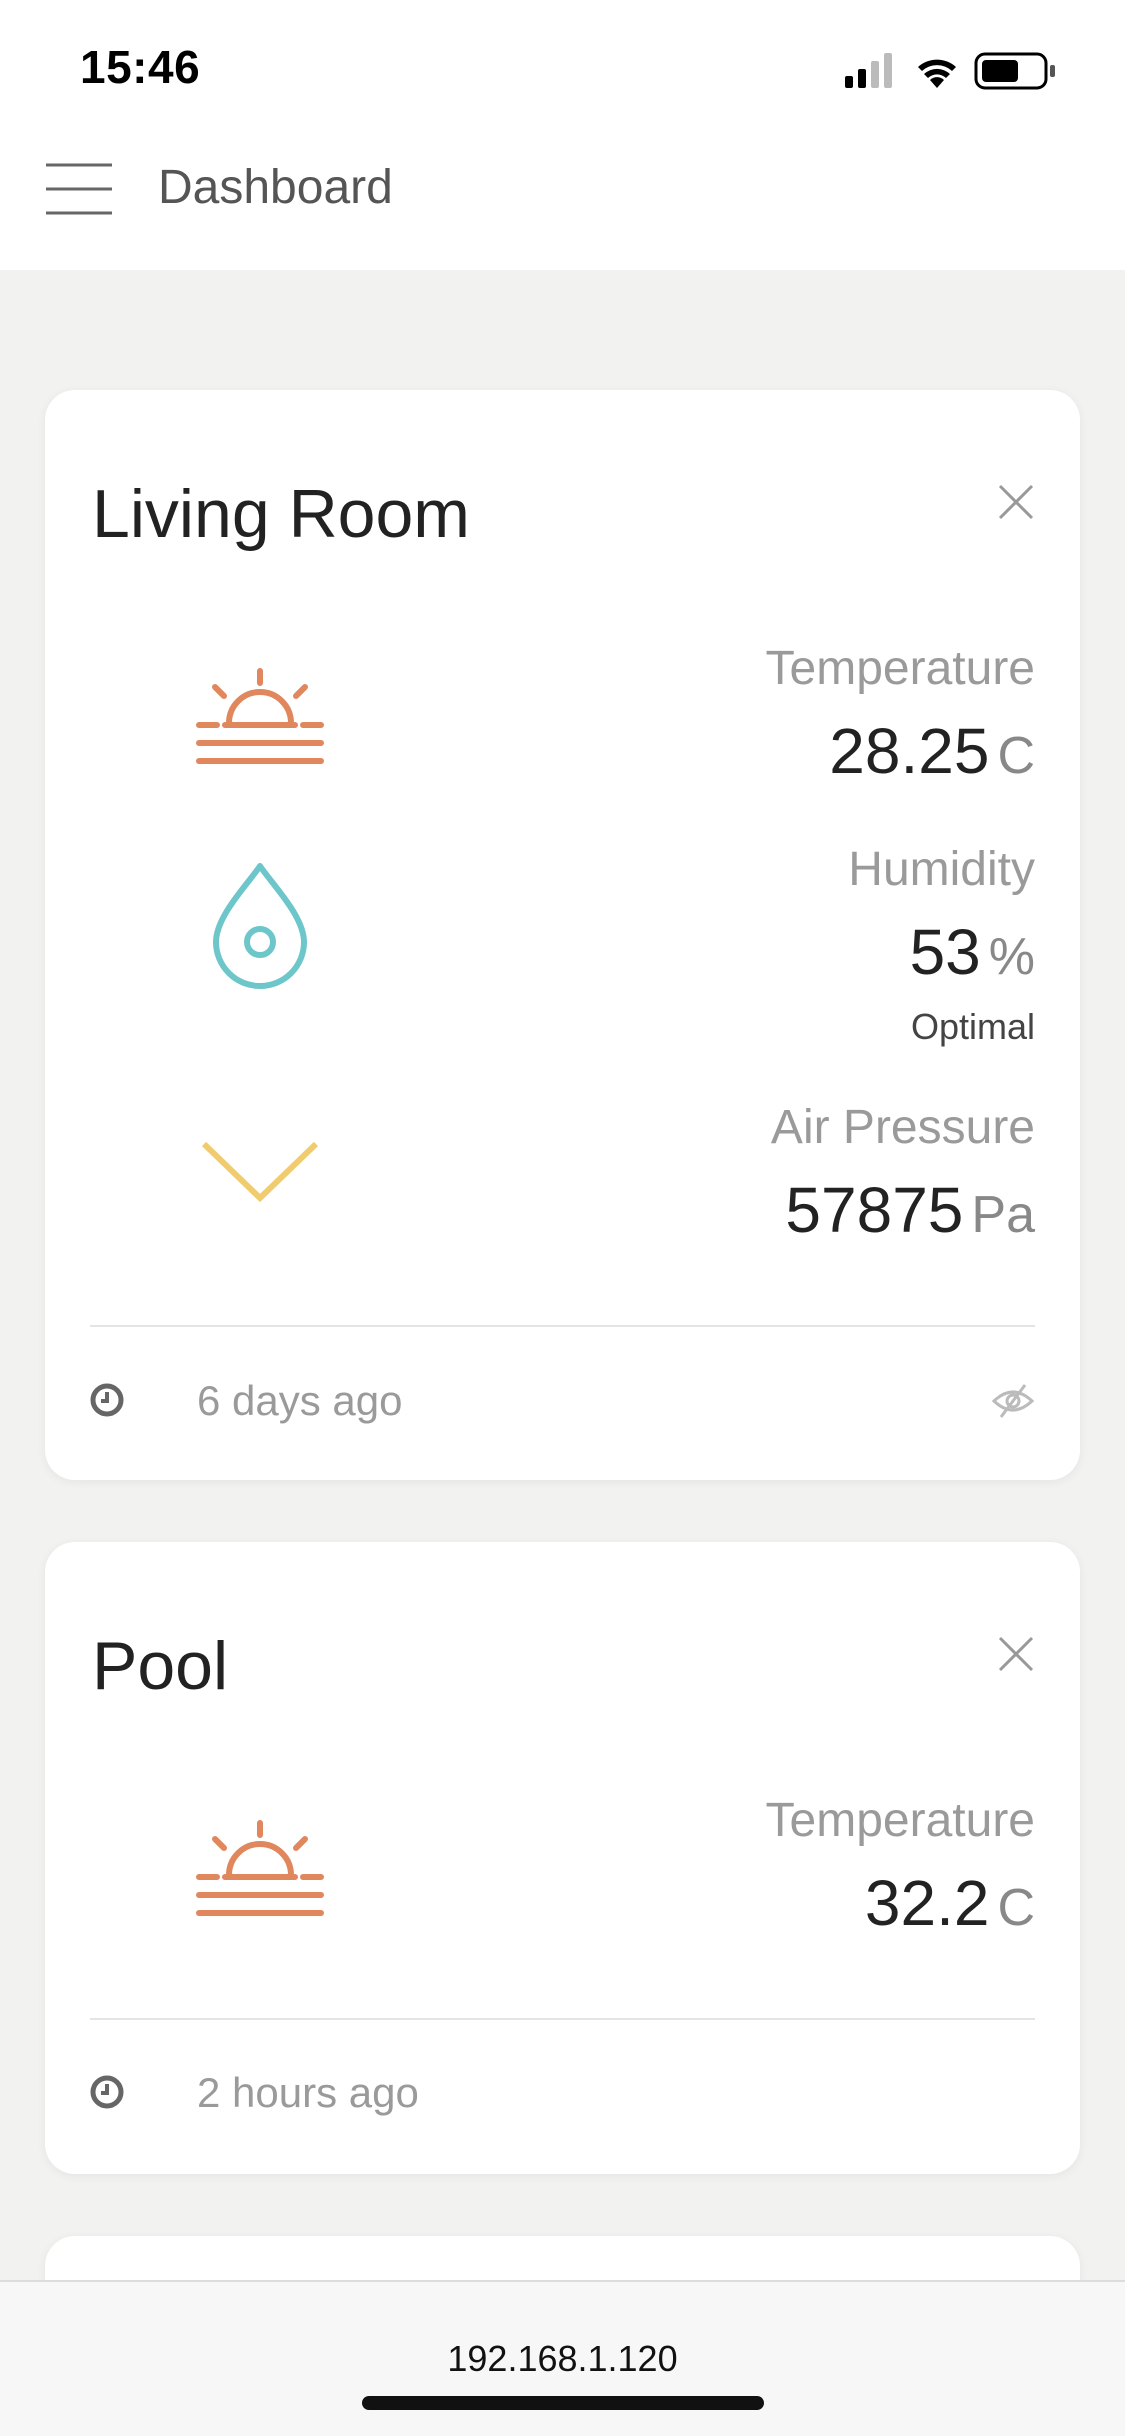  What do you see at coordinates (1011, 957) in the screenshot?
I see `metric-unit: %` at bounding box center [1011, 957].